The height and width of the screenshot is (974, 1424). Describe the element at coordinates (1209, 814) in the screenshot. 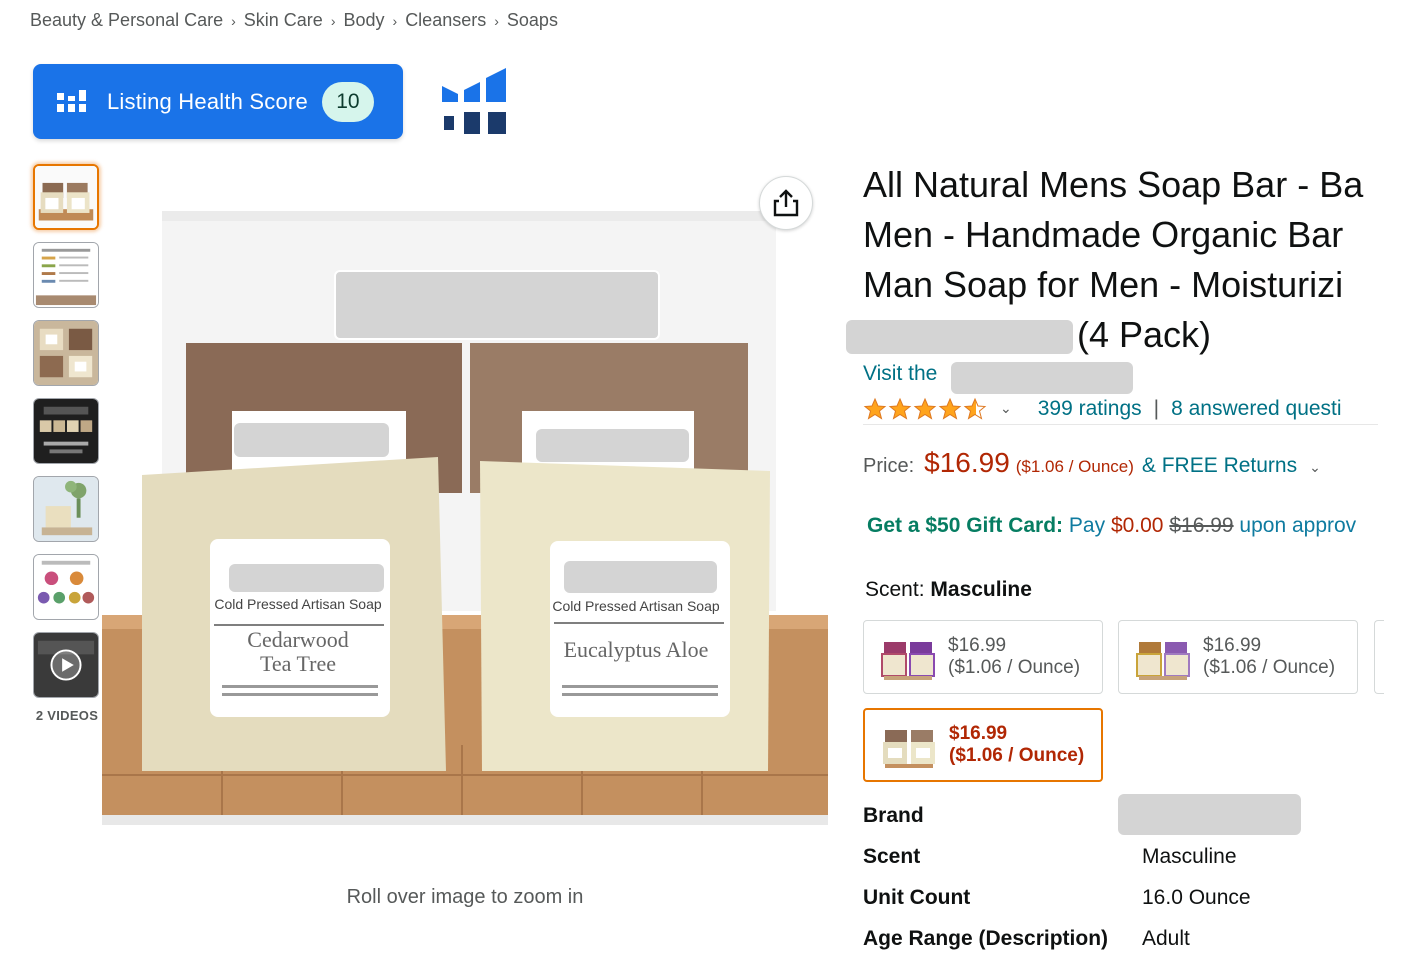

I see `redacted-brand-value` at that location.